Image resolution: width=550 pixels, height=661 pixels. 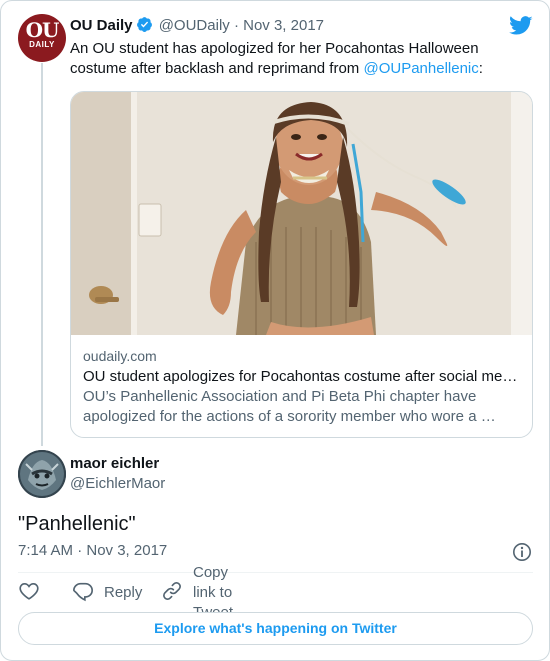 I want to click on info-icon, so click(x=522, y=552).